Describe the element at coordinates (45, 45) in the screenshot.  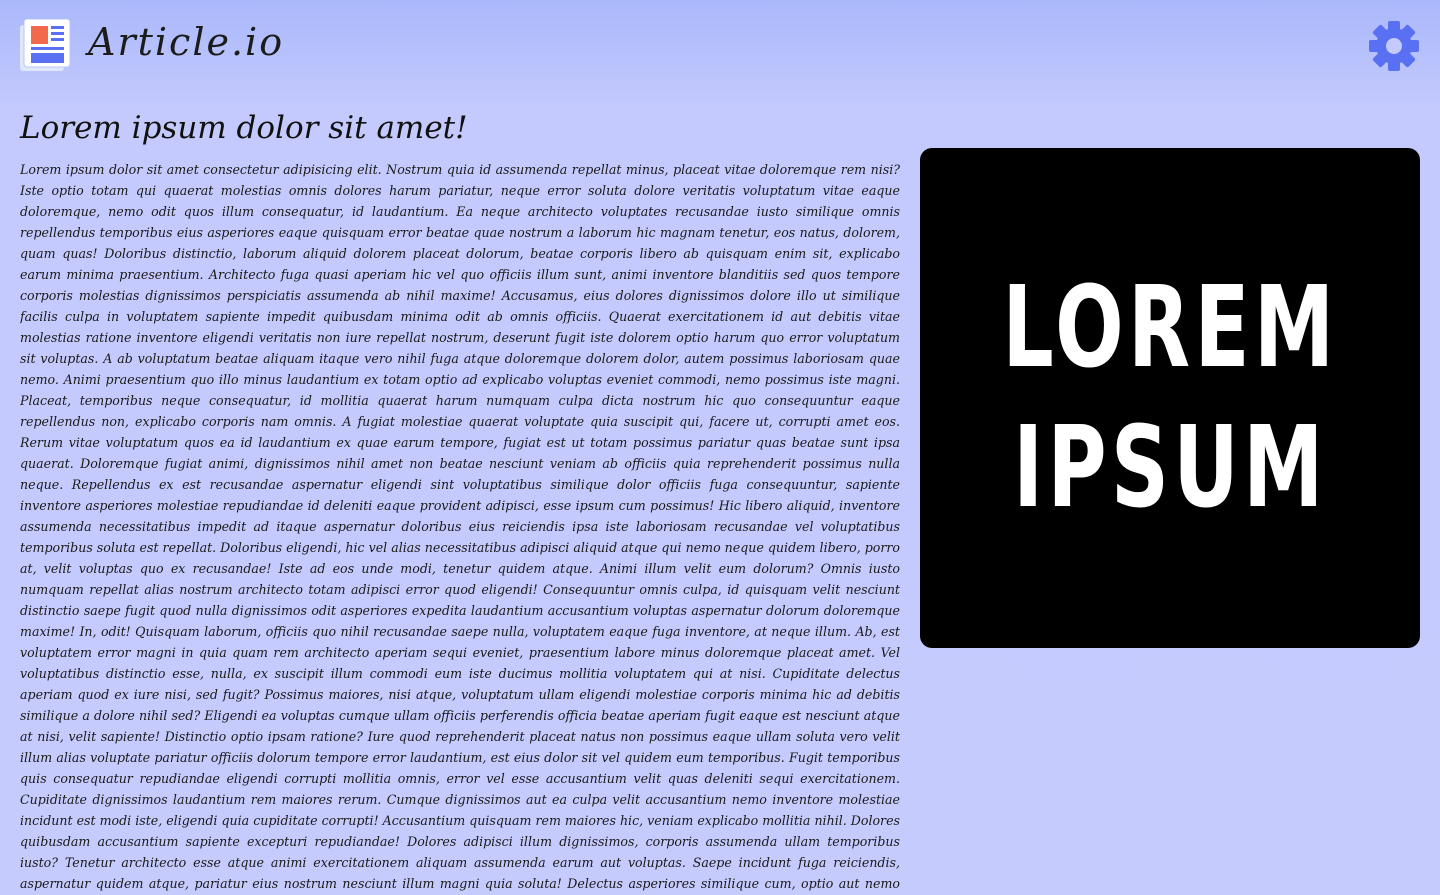
I see `newspaper-icon` at that location.